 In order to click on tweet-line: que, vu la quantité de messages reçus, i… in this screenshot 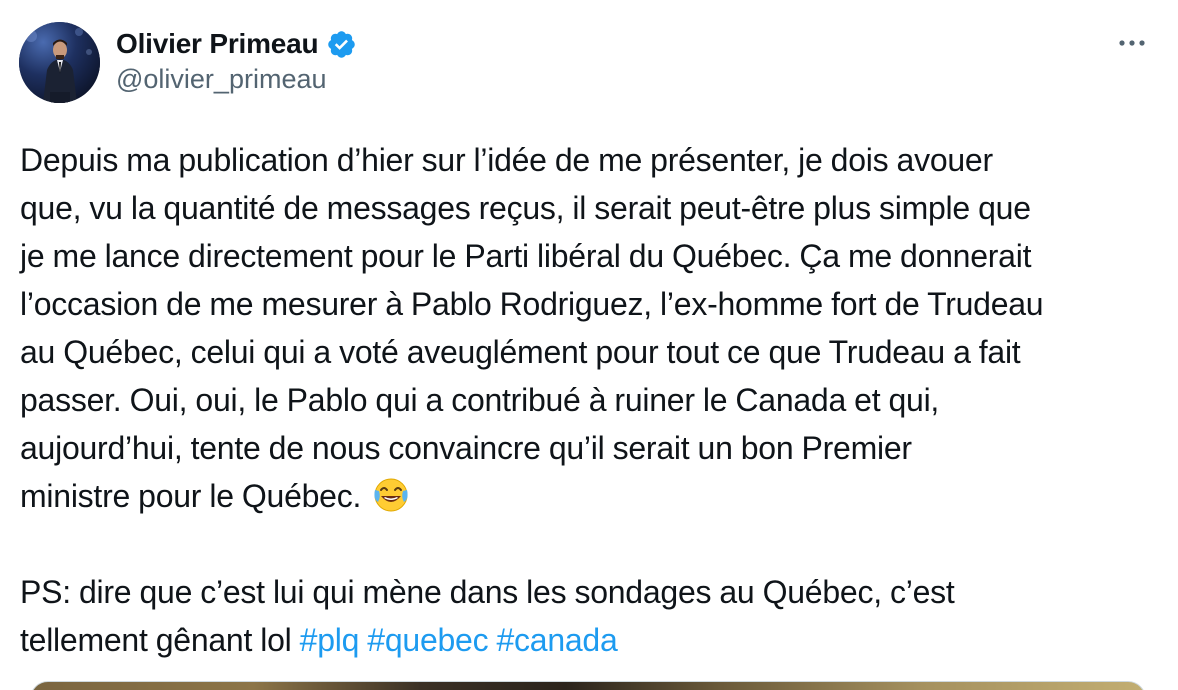, I will do `click(525, 208)`.